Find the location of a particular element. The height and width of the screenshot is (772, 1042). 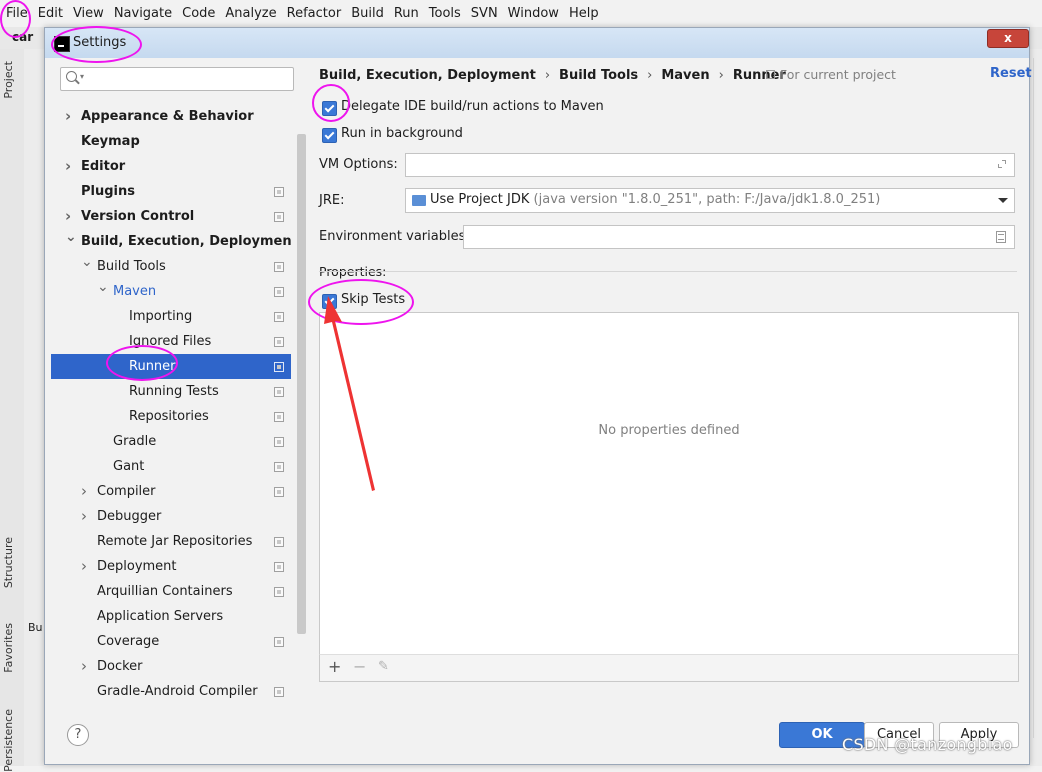

no-properties-text: No properties defined is located at coordinates (669, 430).